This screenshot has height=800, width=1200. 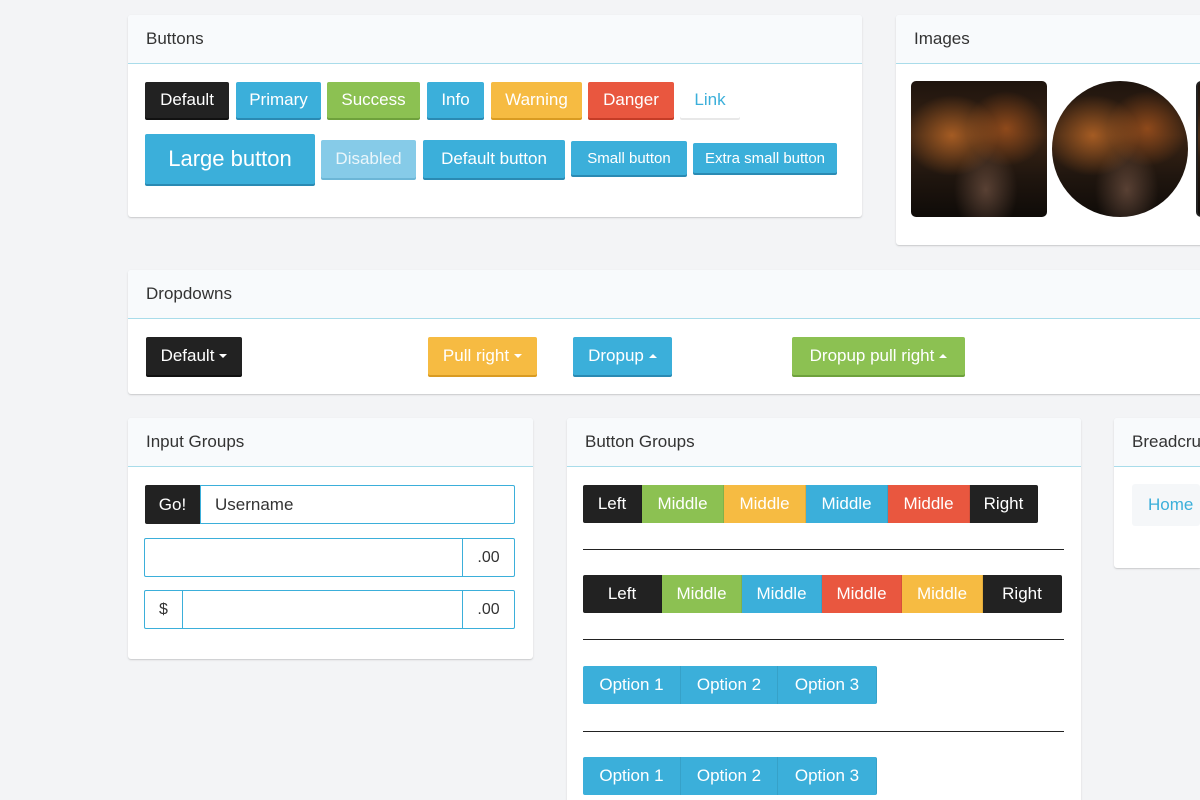 What do you see at coordinates (872, 355) in the screenshot?
I see `dropdown-label: Dropup pull right` at bounding box center [872, 355].